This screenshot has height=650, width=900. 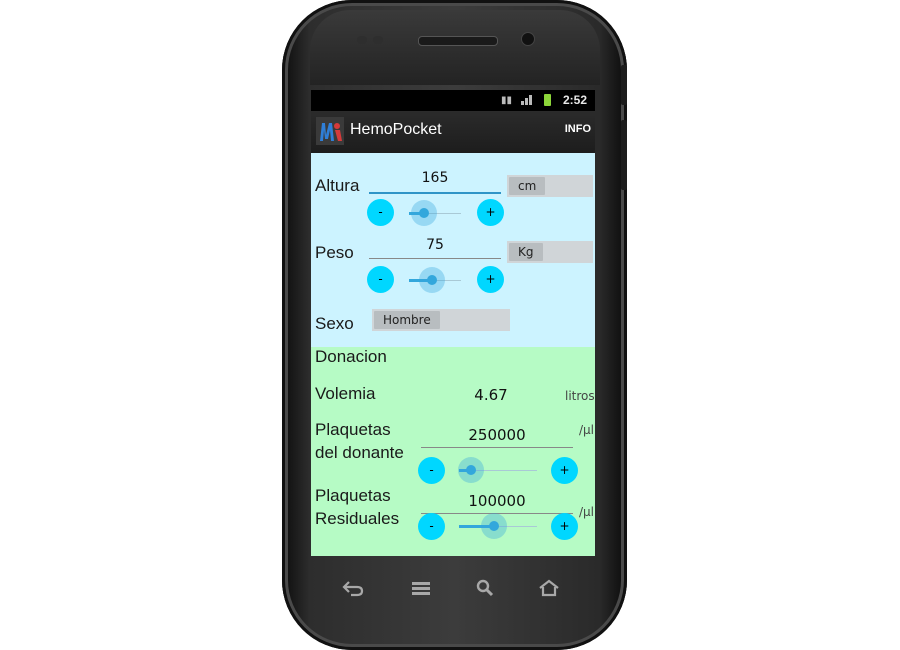 I want to click on back-icon, so click(x=353, y=589).